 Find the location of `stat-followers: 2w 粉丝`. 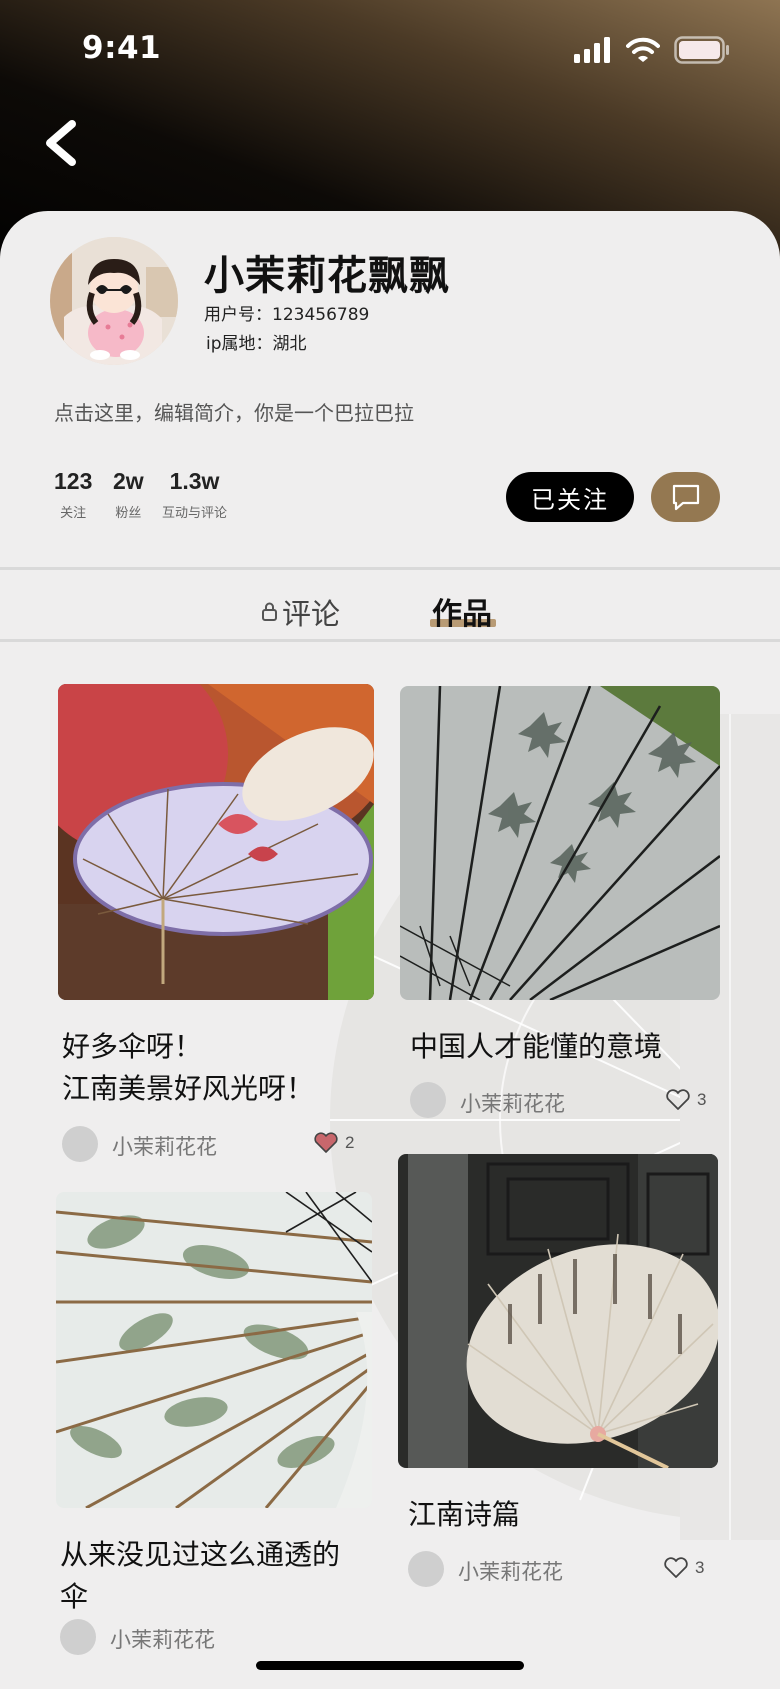

stat-followers: 2w 粉丝 is located at coordinates (128, 494).